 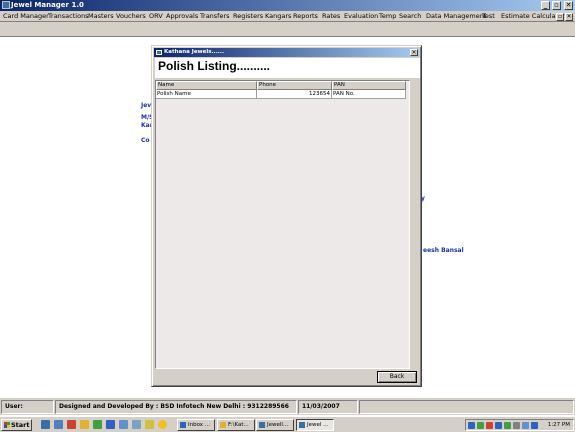 What do you see at coordinates (287, 29) in the screenshot?
I see `toolbar-strip` at bounding box center [287, 29].